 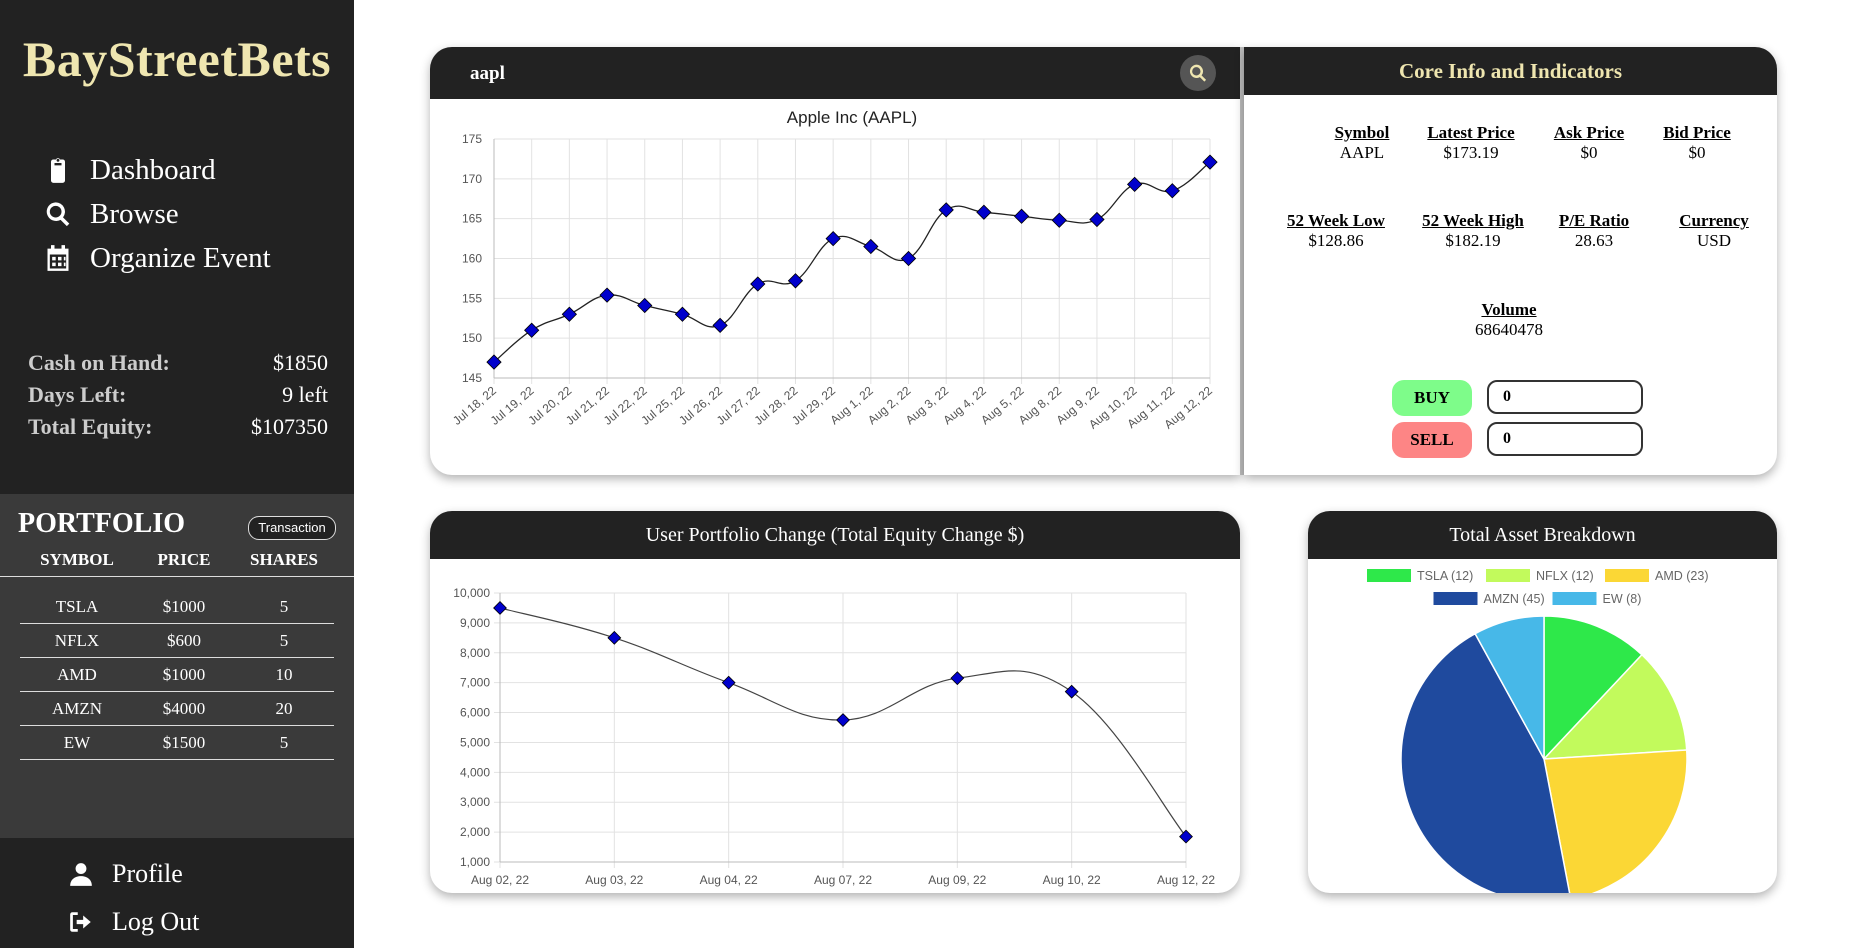 I want to click on symbol-value: AAPL, so click(x=1362, y=152).